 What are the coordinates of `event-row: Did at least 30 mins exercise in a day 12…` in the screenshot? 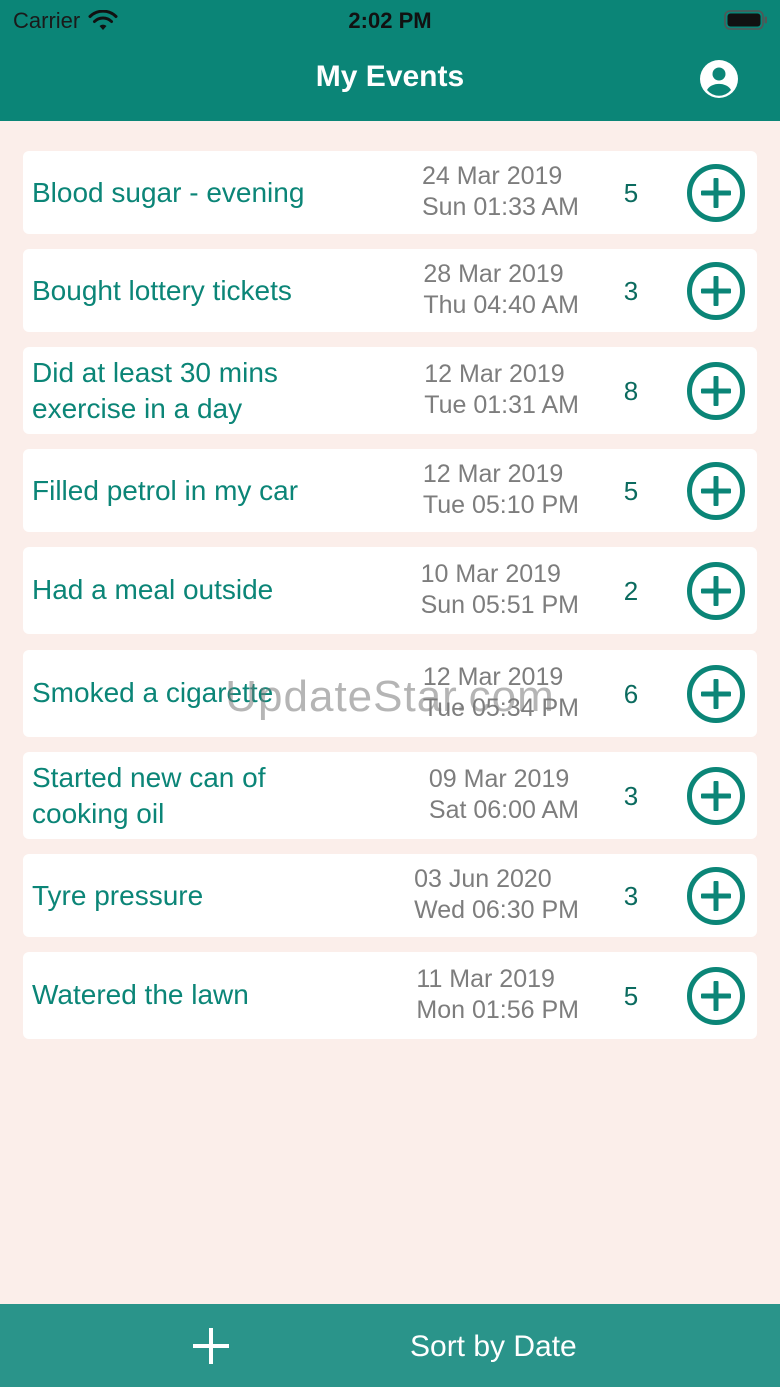 It's located at (390, 390).